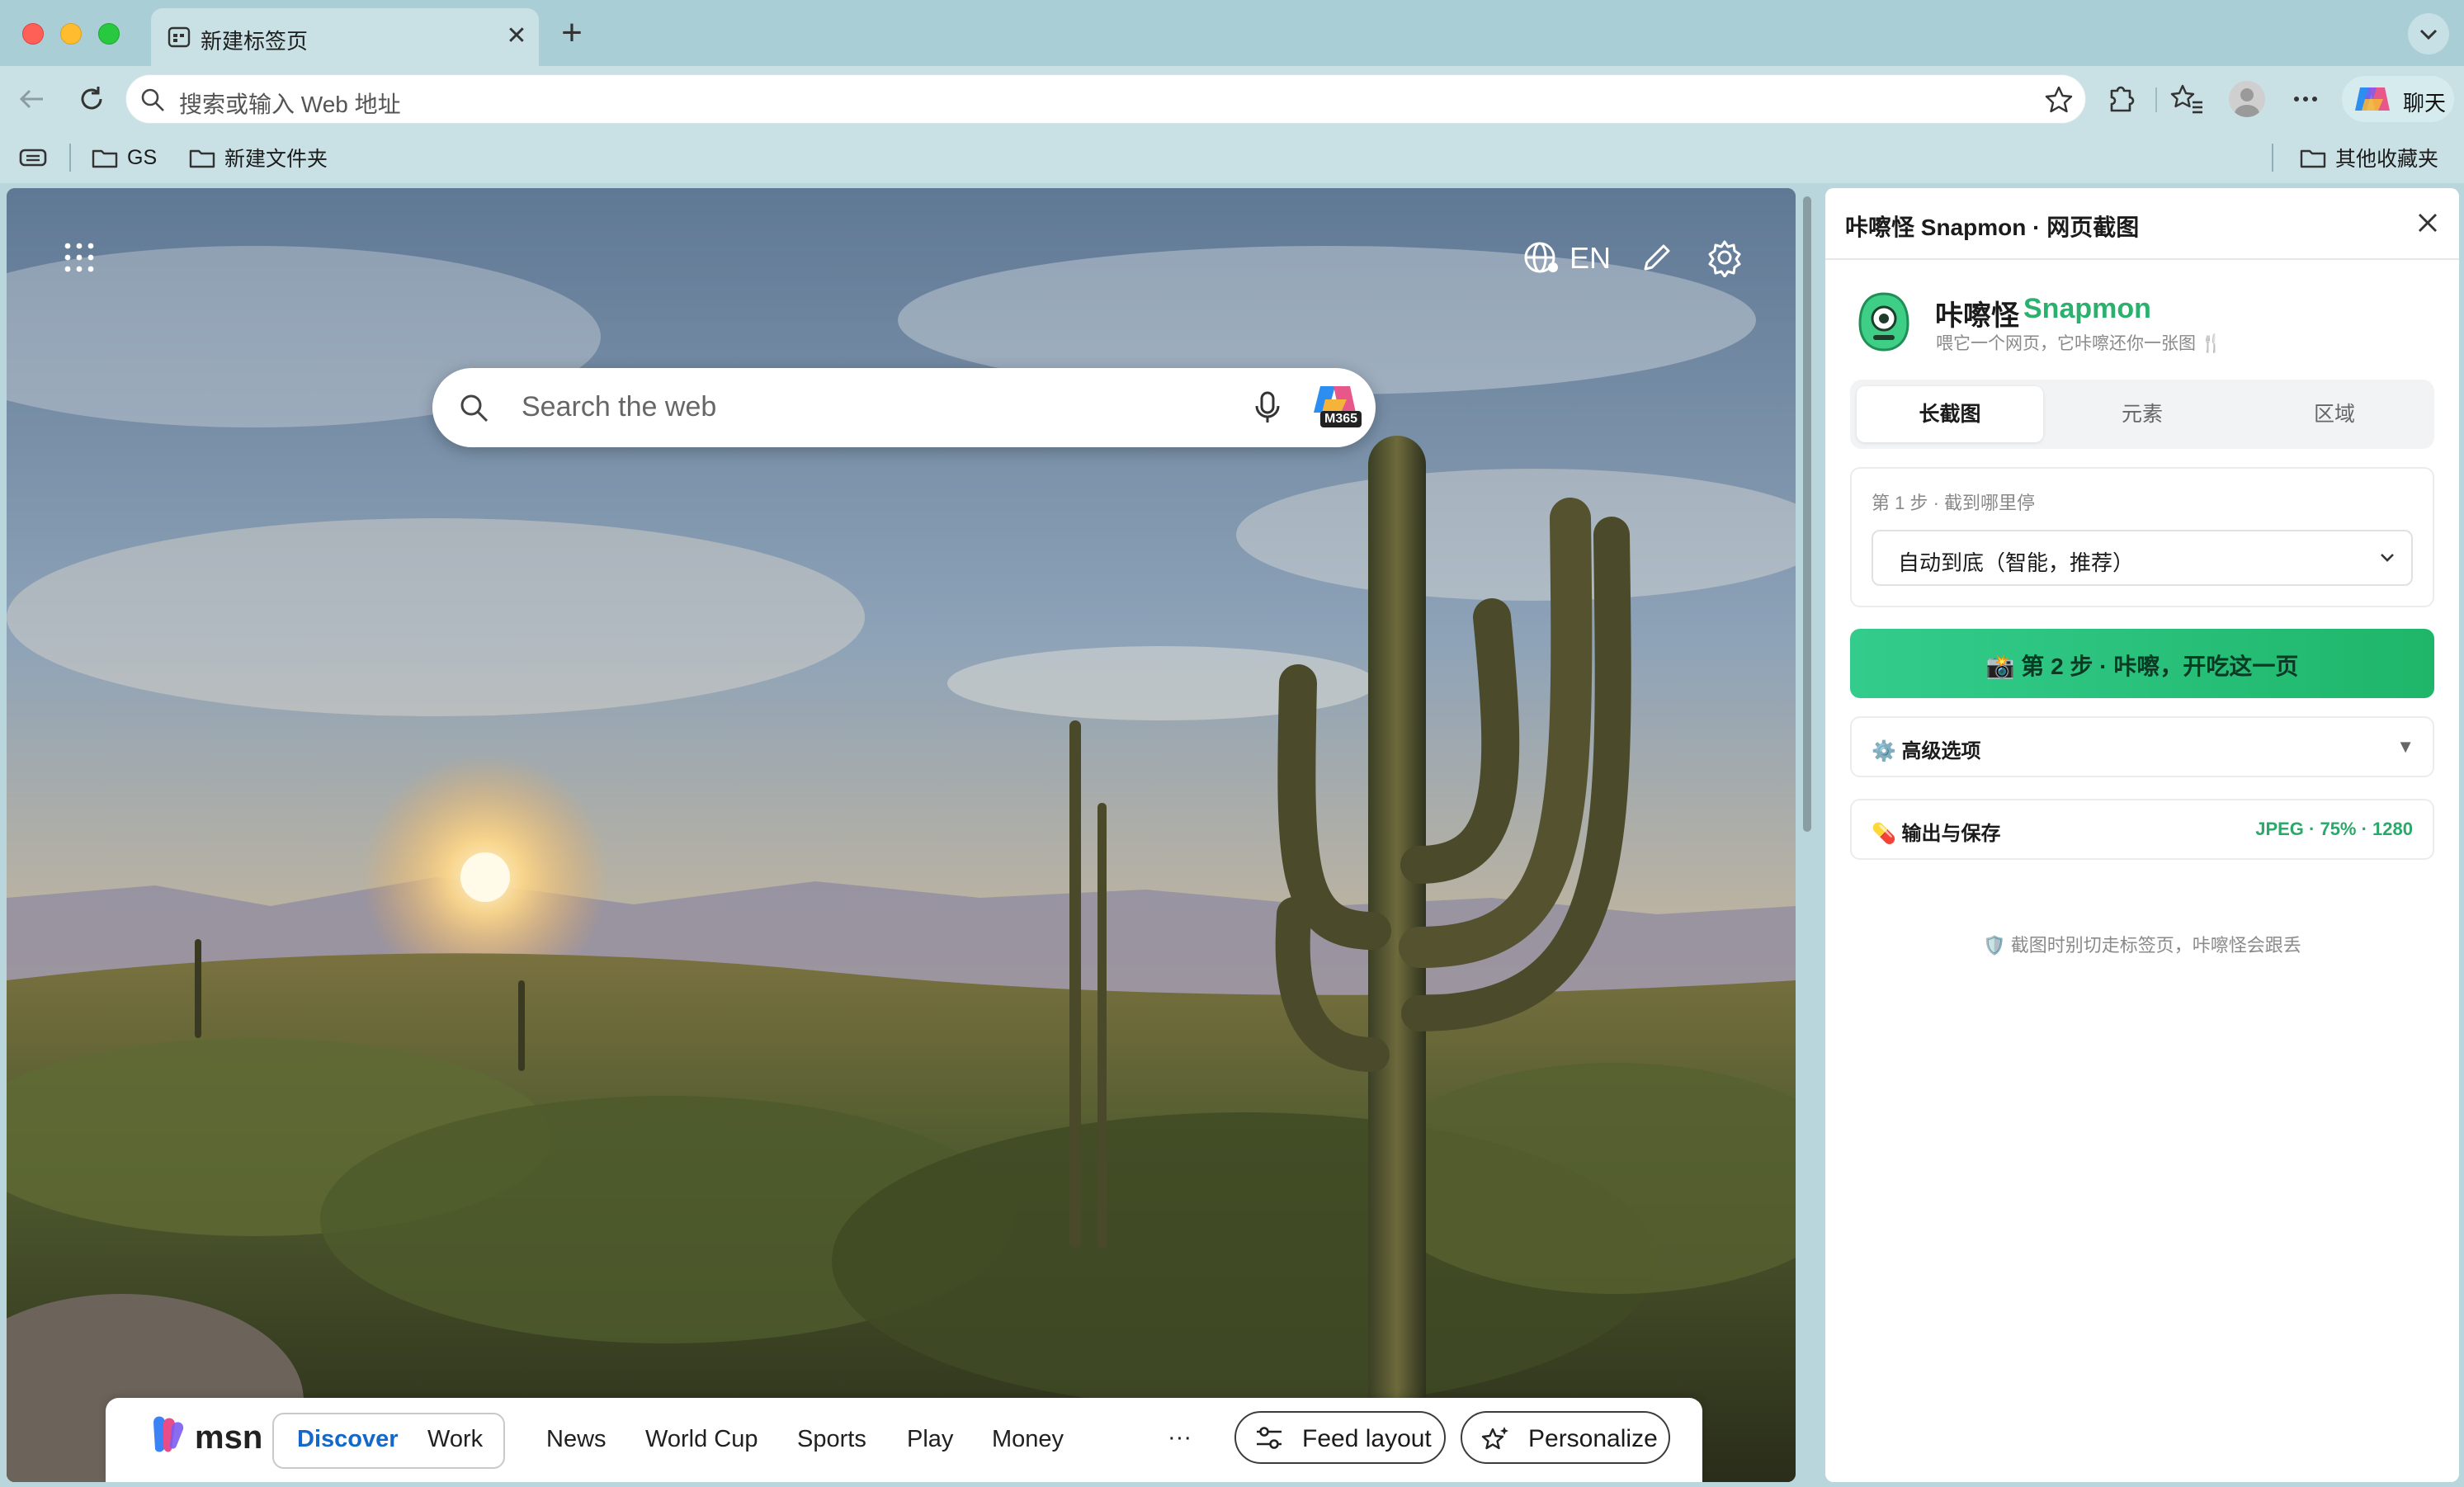  I want to click on minimize-window-button, so click(71, 34).